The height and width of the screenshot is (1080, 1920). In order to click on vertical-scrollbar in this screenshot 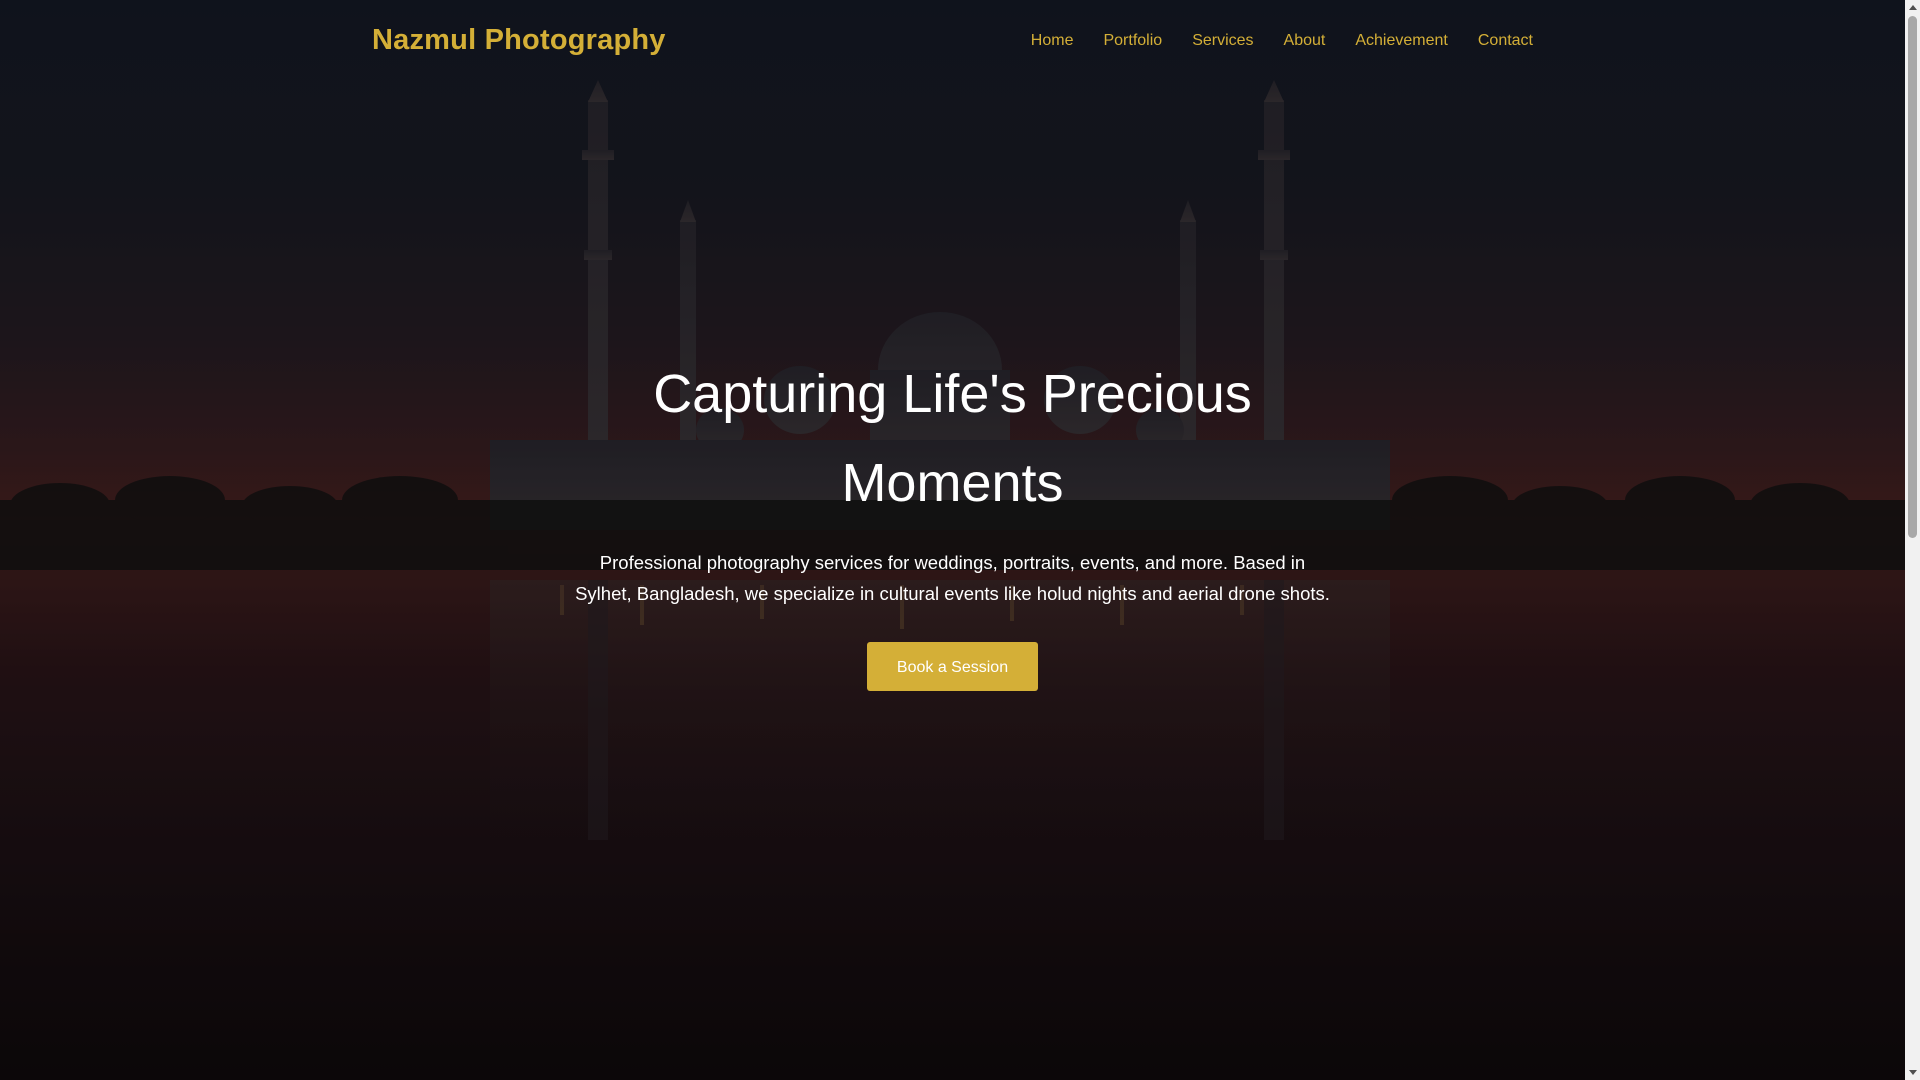, I will do `click(1912, 540)`.